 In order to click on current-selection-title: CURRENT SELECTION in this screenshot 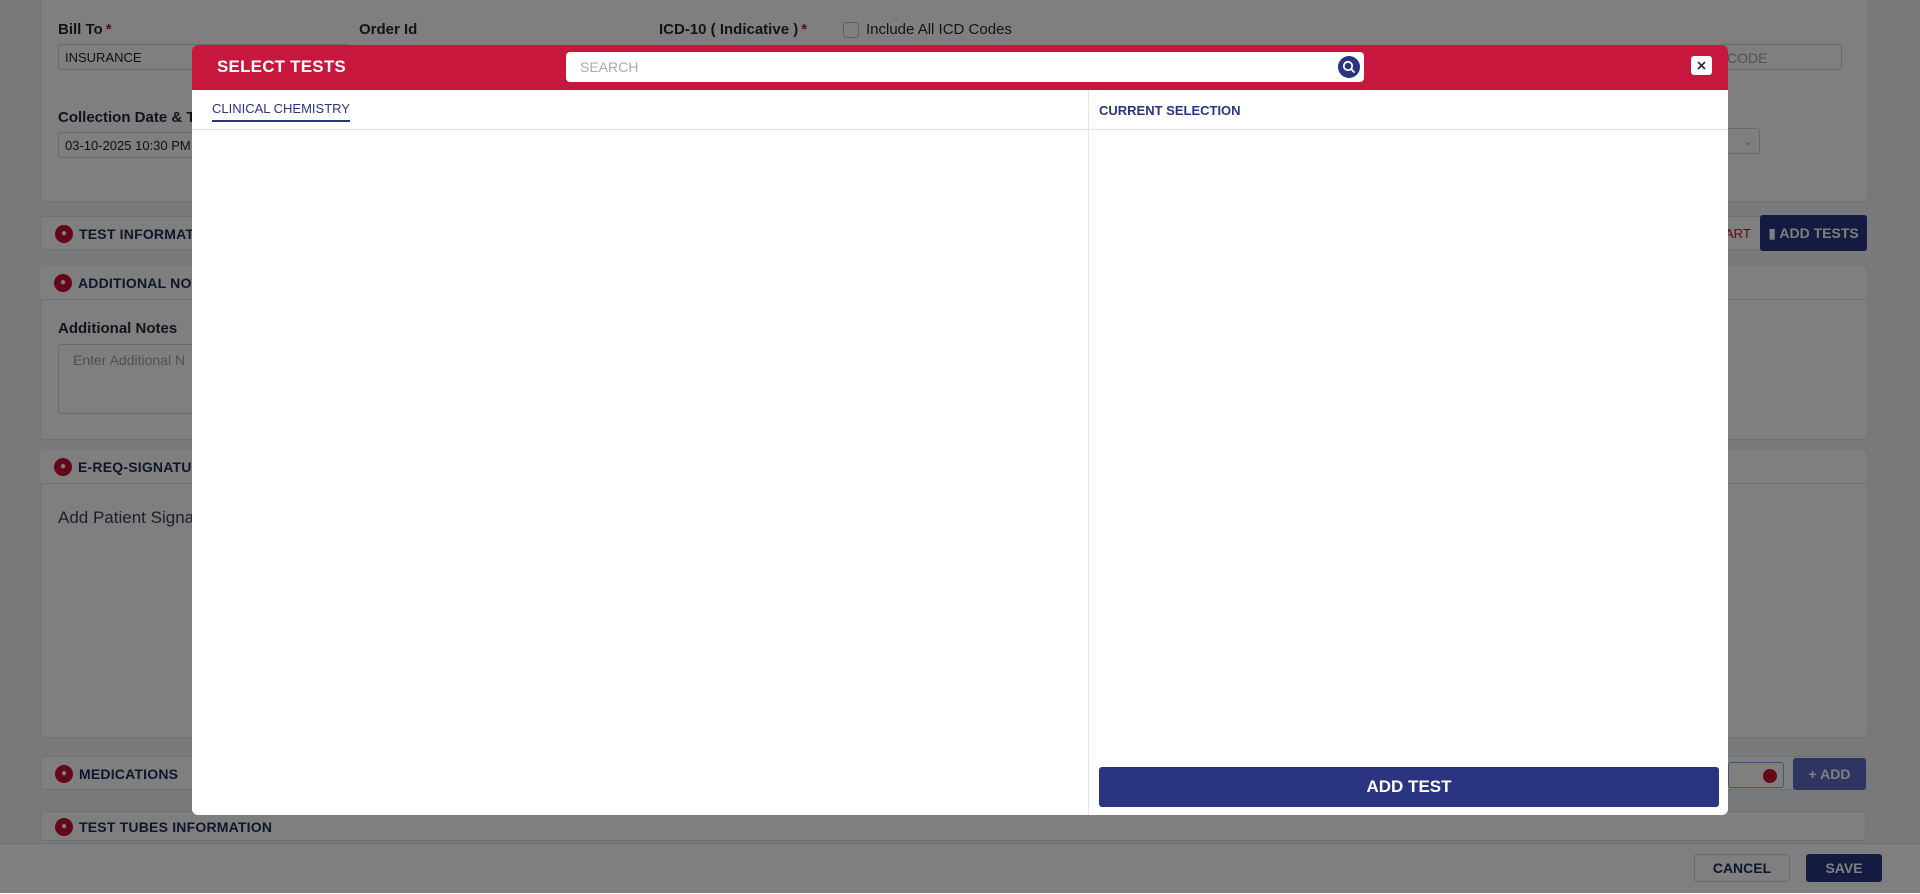, I will do `click(1170, 110)`.